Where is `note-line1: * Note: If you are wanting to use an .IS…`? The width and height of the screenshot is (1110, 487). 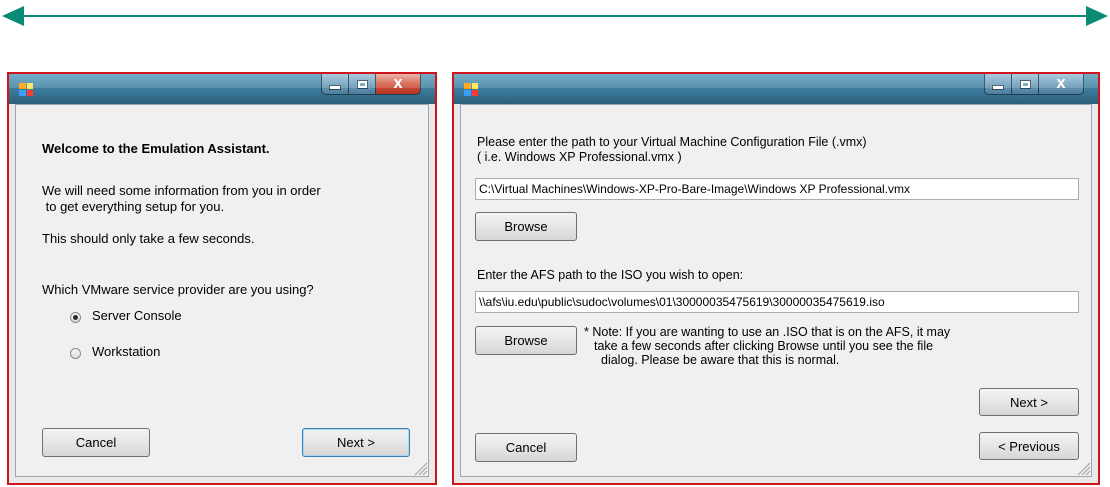 note-line1: * Note: If you are wanting to use an .IS… is located at coordinates (767, 332).